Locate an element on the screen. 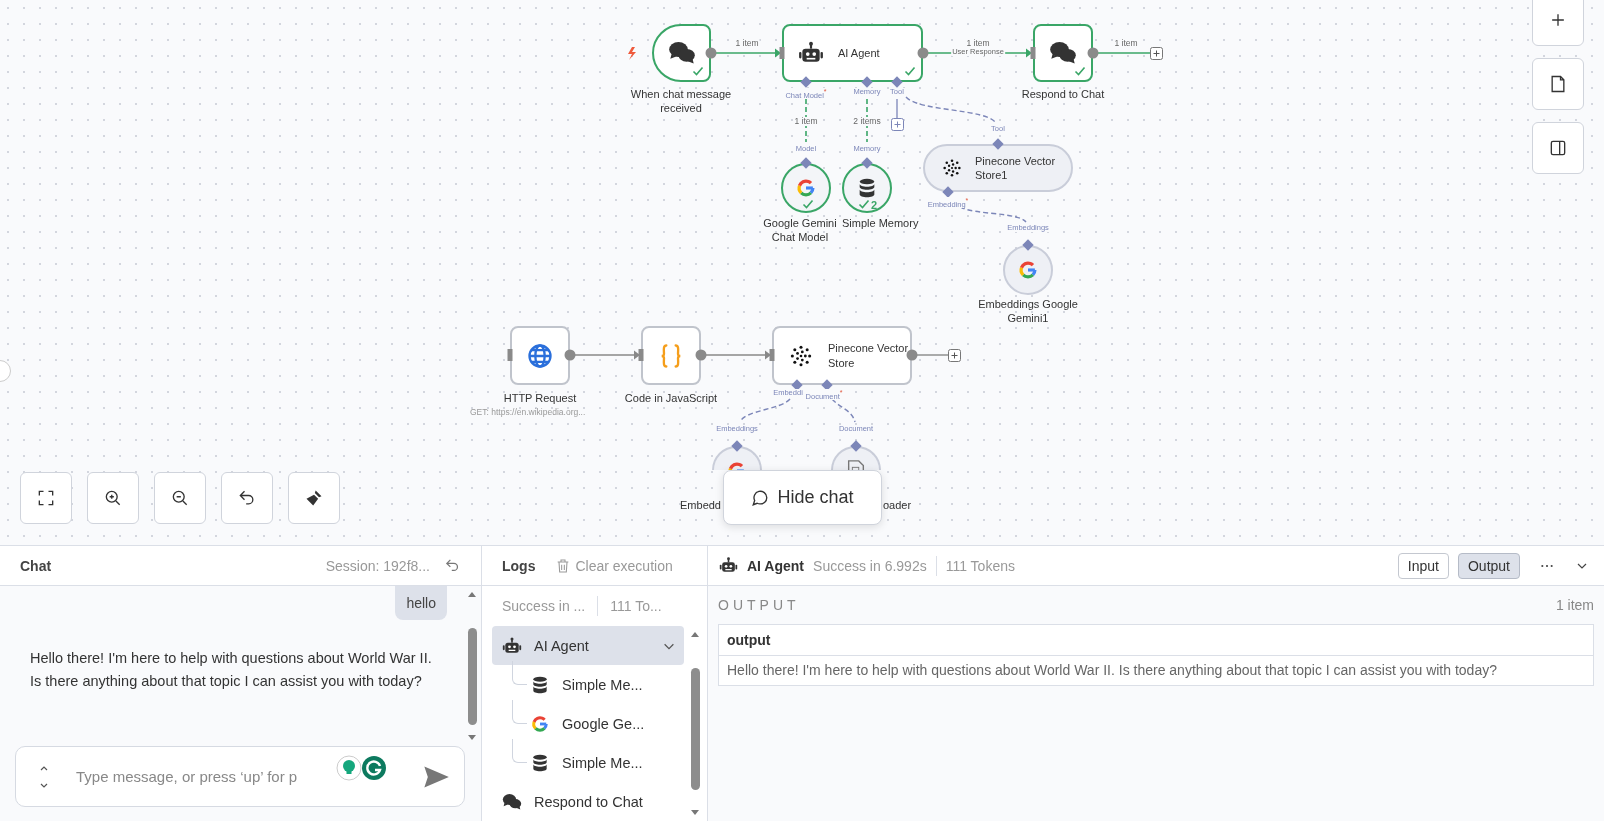  run-count: 2 is located at coordinates (874, 205).